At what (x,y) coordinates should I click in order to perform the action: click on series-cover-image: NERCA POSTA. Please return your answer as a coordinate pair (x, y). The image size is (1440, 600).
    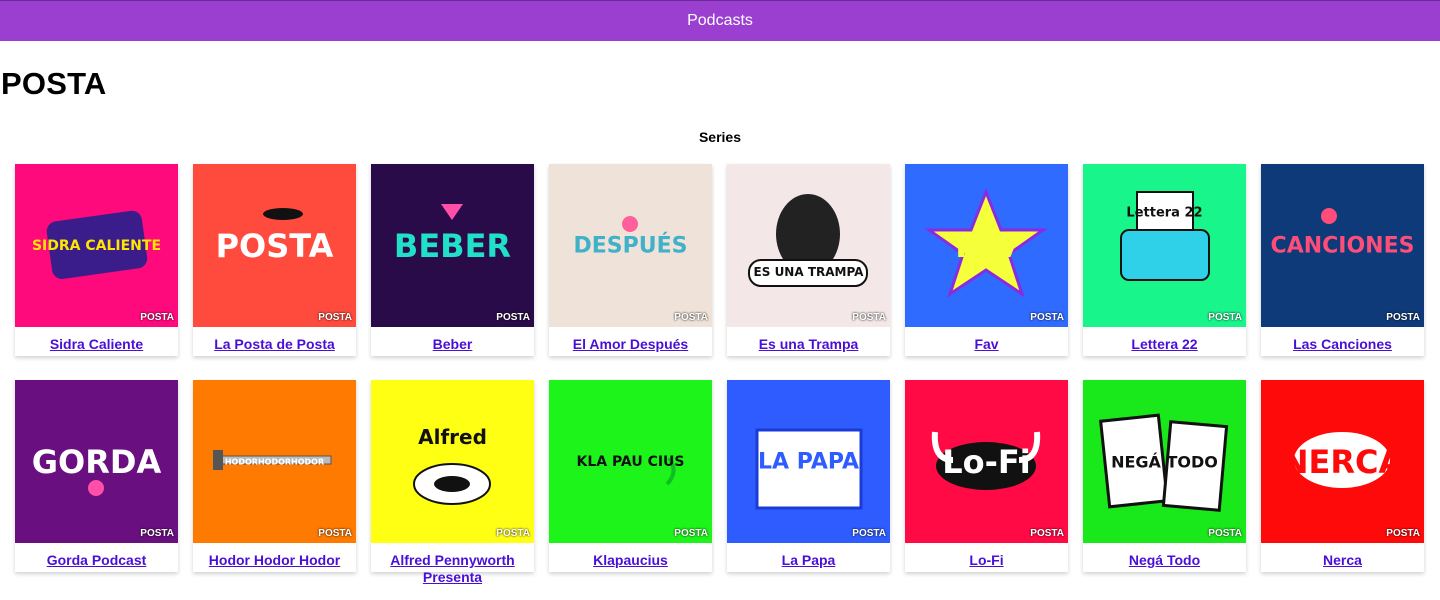
    Looking at the image, I should click on (1342, 461).